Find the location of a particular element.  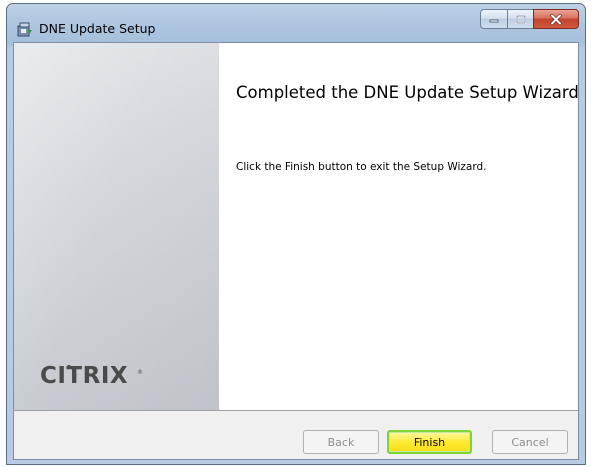

installer-icon is located at coordinates (24, 29).